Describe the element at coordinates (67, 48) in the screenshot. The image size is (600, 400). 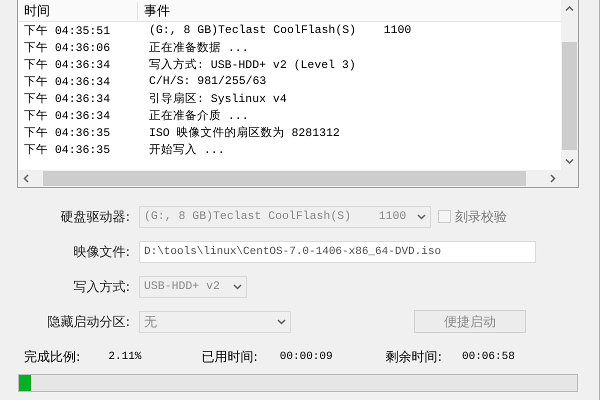
I see `time-cell-text: 下午 04:36:06` at that location.